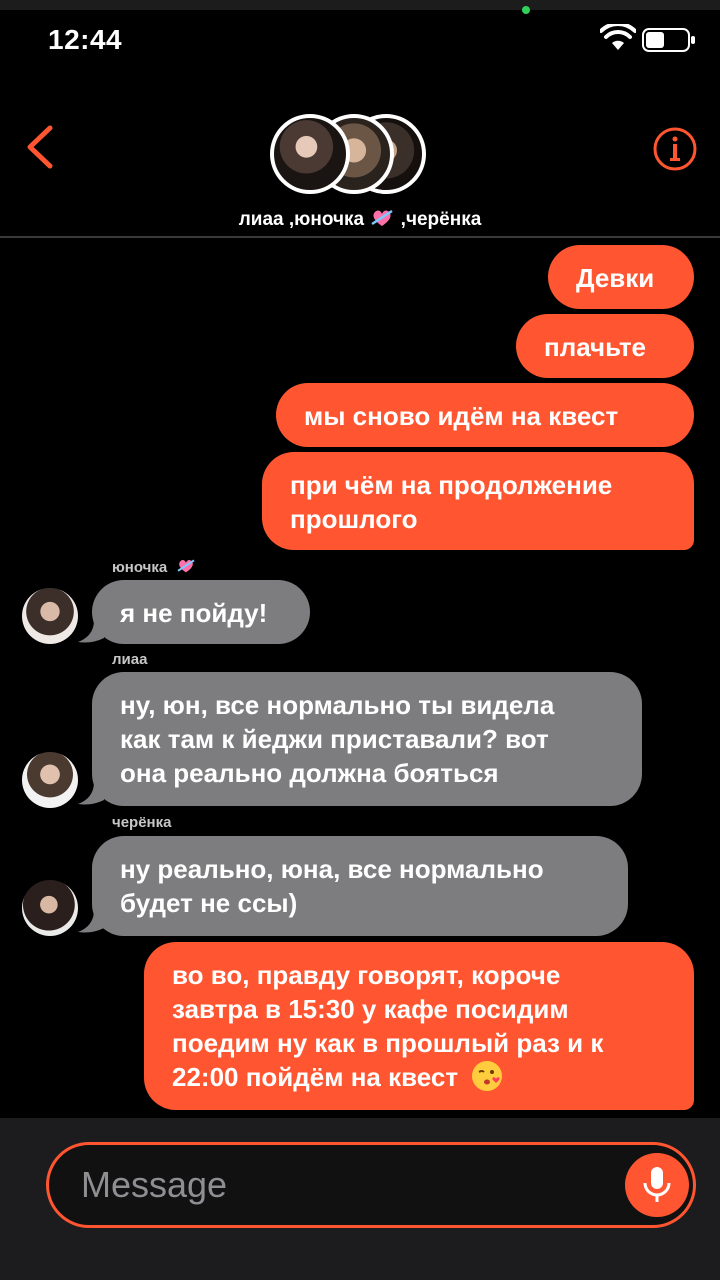 This screenshot has height=1280, width=720. What do you see at coordinates (309, 773) in the screenshot?
I see `message-line: она реально должна бояться` at bounding box center [309, 773].